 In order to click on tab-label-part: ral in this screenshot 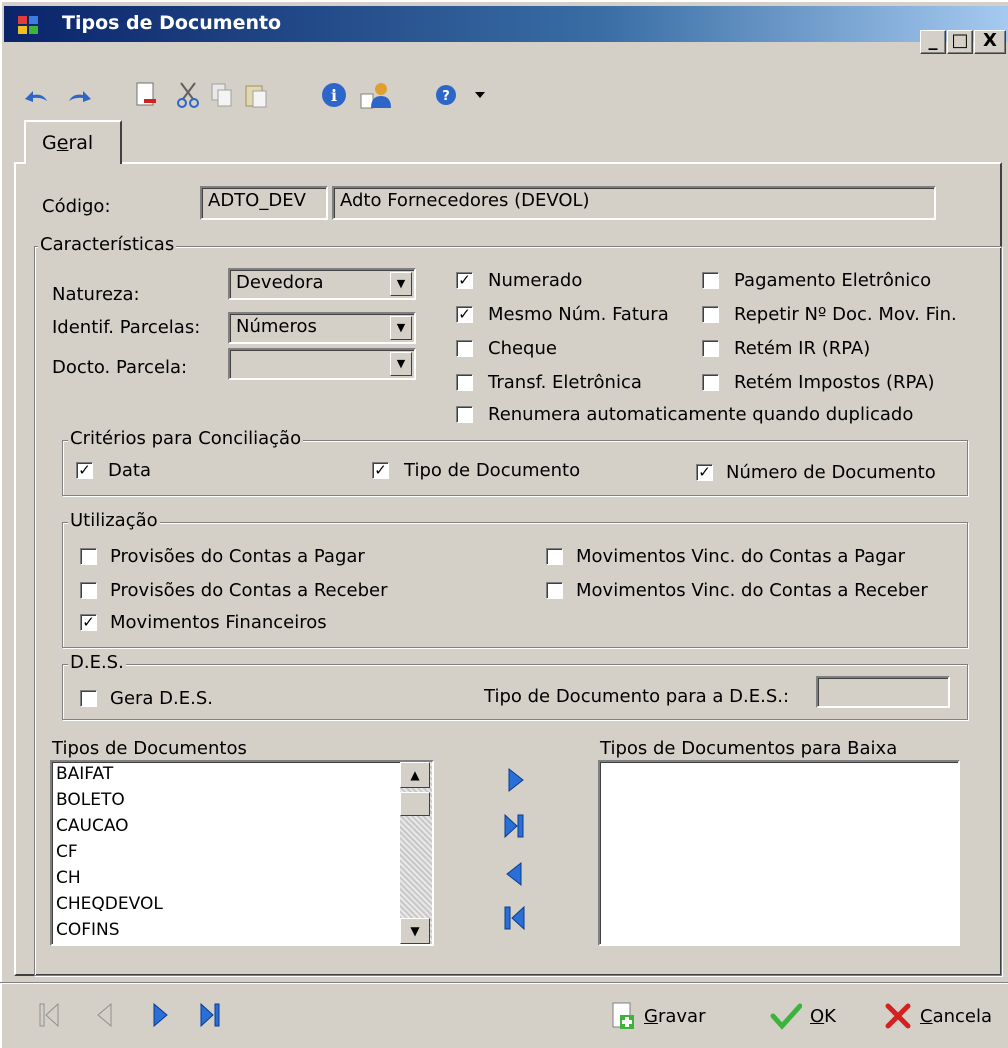, I will do `click(81, 143)`.